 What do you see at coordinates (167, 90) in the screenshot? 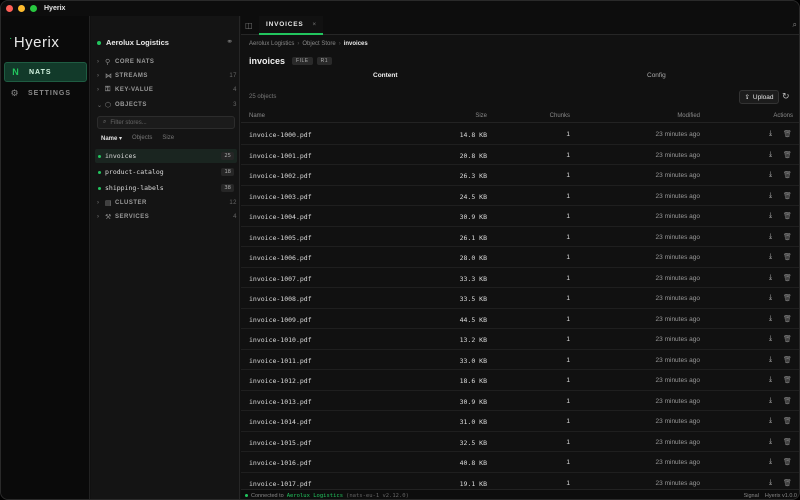
I see `section-key-value: › ⚿ KEY-VALUE 4` at bounding box center [167, 90].